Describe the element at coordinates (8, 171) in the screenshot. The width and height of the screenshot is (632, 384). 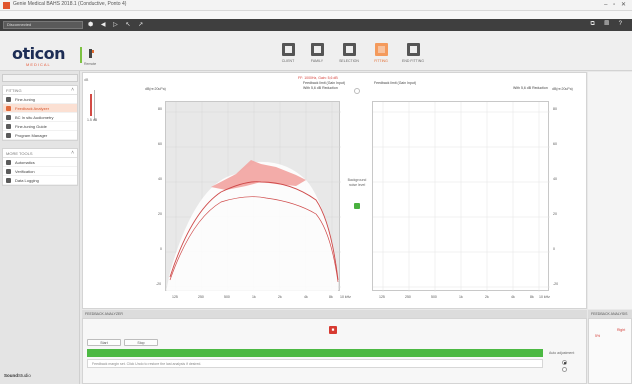
I see `verification-icon` at that location.